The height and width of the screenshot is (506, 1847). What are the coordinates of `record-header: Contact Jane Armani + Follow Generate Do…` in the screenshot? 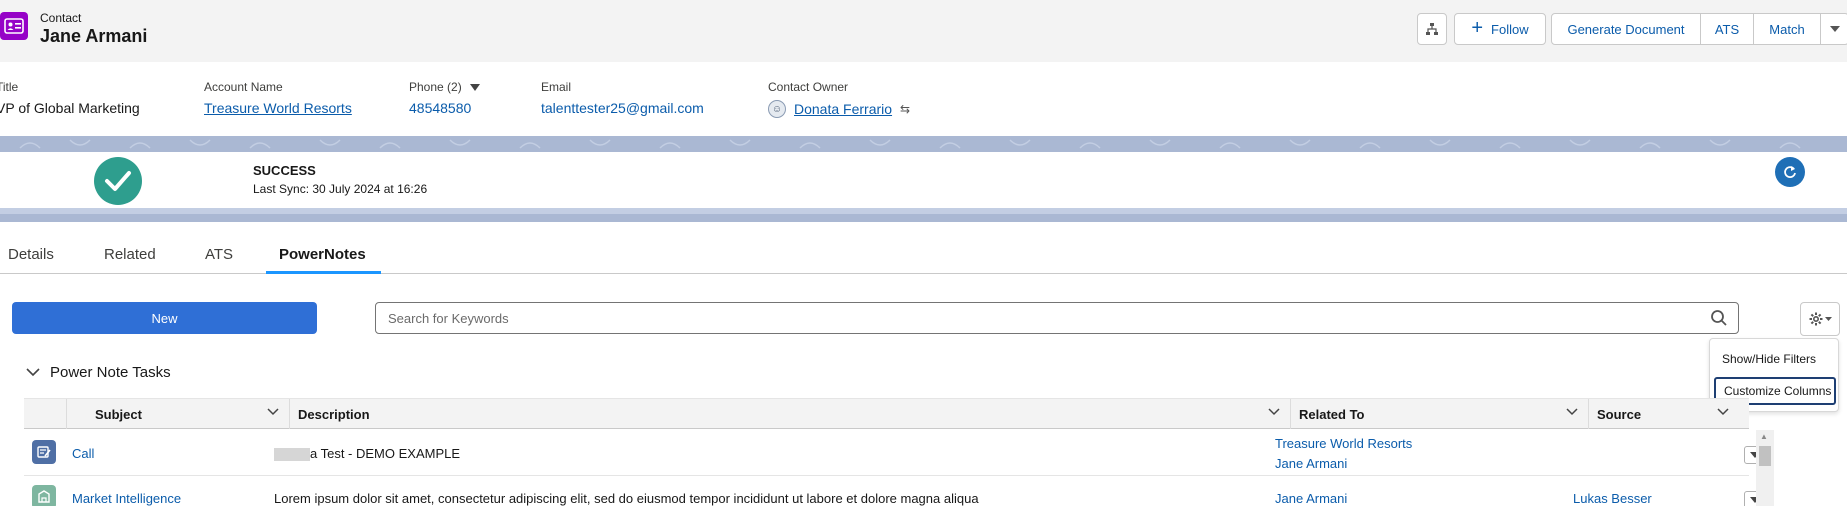 It's located at (923, 31).